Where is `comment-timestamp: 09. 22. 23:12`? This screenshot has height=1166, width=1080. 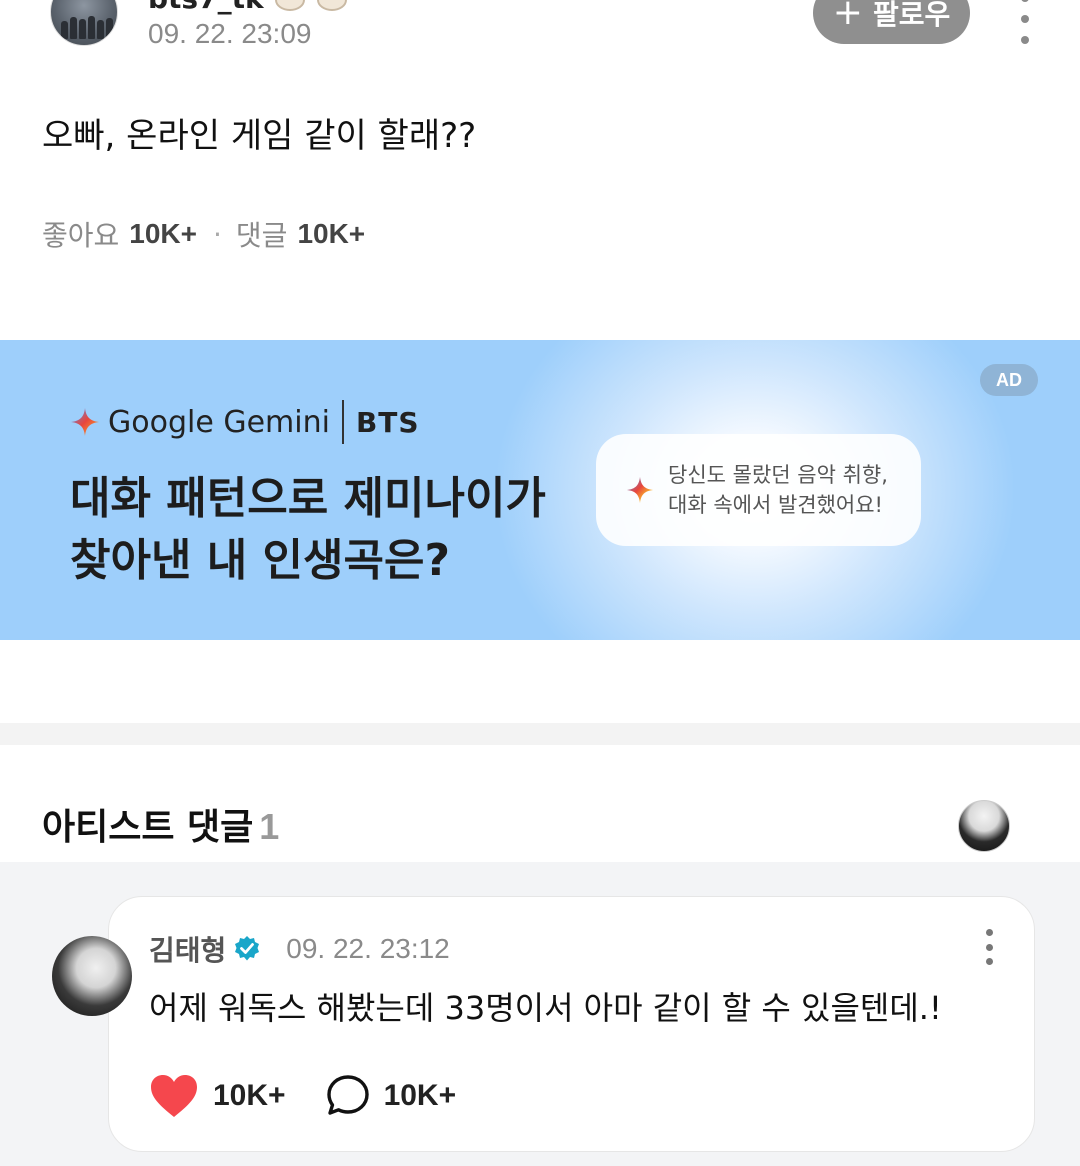
comment-timestamp: 09. 22. 23:12 is located at coordinates (368, 948).